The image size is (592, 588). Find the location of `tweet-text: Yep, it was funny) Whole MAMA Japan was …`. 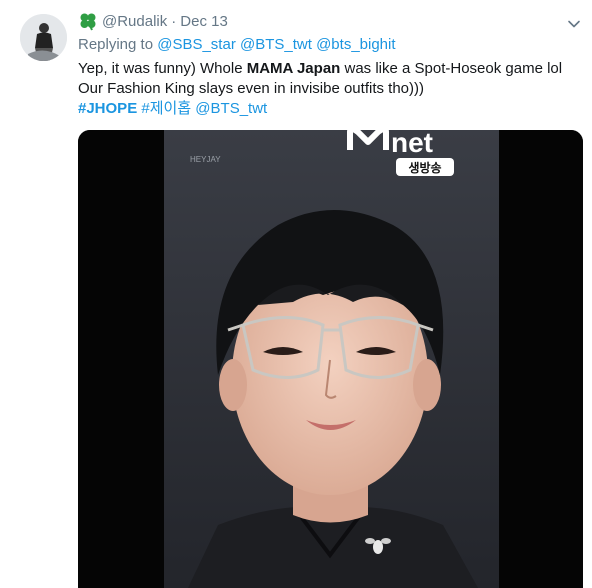

tweet-text: Yep, it was funny) Whole MAMA Japan was … is located at coordinates (330, 79).